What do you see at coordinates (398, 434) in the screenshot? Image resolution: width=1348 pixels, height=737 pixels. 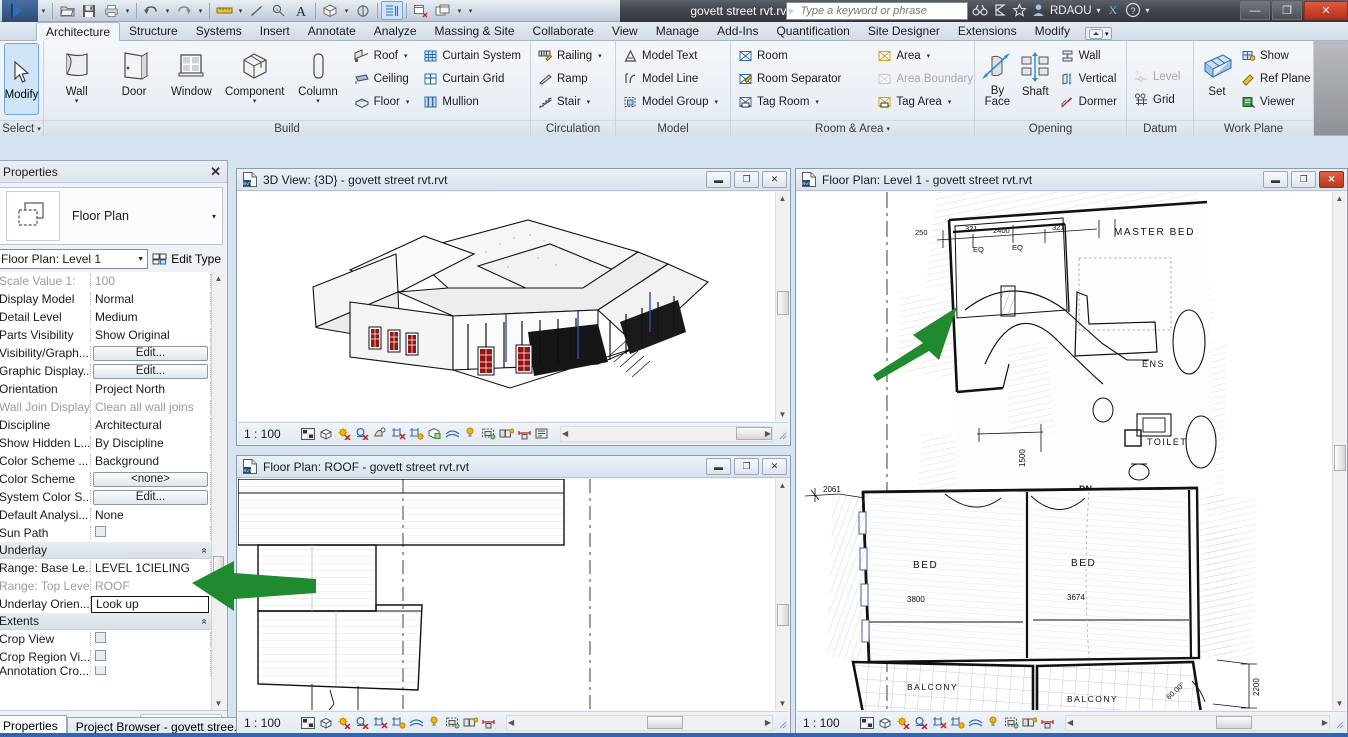 I see `crop-view-off-icon` at bounding box center [398, 434].